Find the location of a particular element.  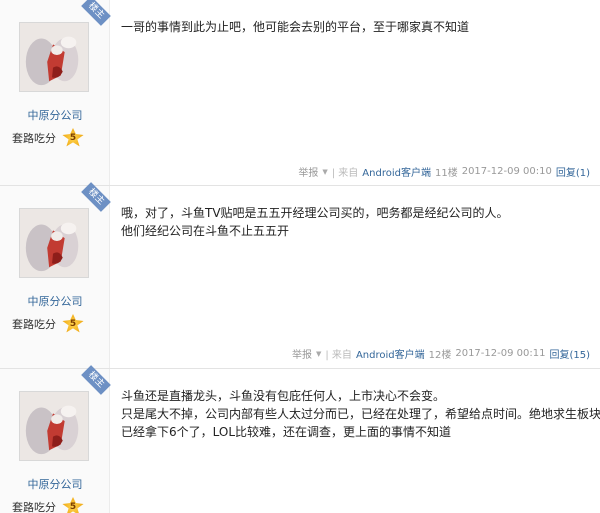

floor-number: 11楼 is located at coordinates (446, 173).